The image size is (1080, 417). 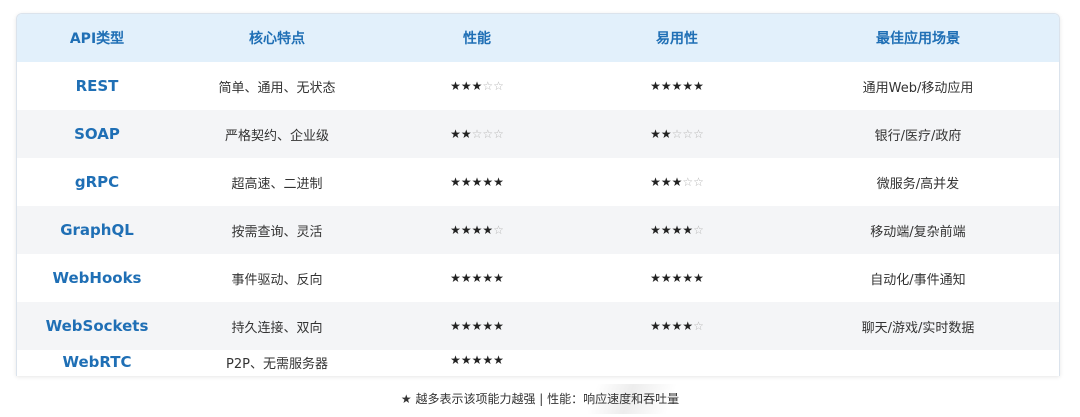 I want to click on table-row: REST 简单、通用、无状态 ★★★☆☆ ★★★★★ 通用Web/移动应用, so click(x=538, y=86).